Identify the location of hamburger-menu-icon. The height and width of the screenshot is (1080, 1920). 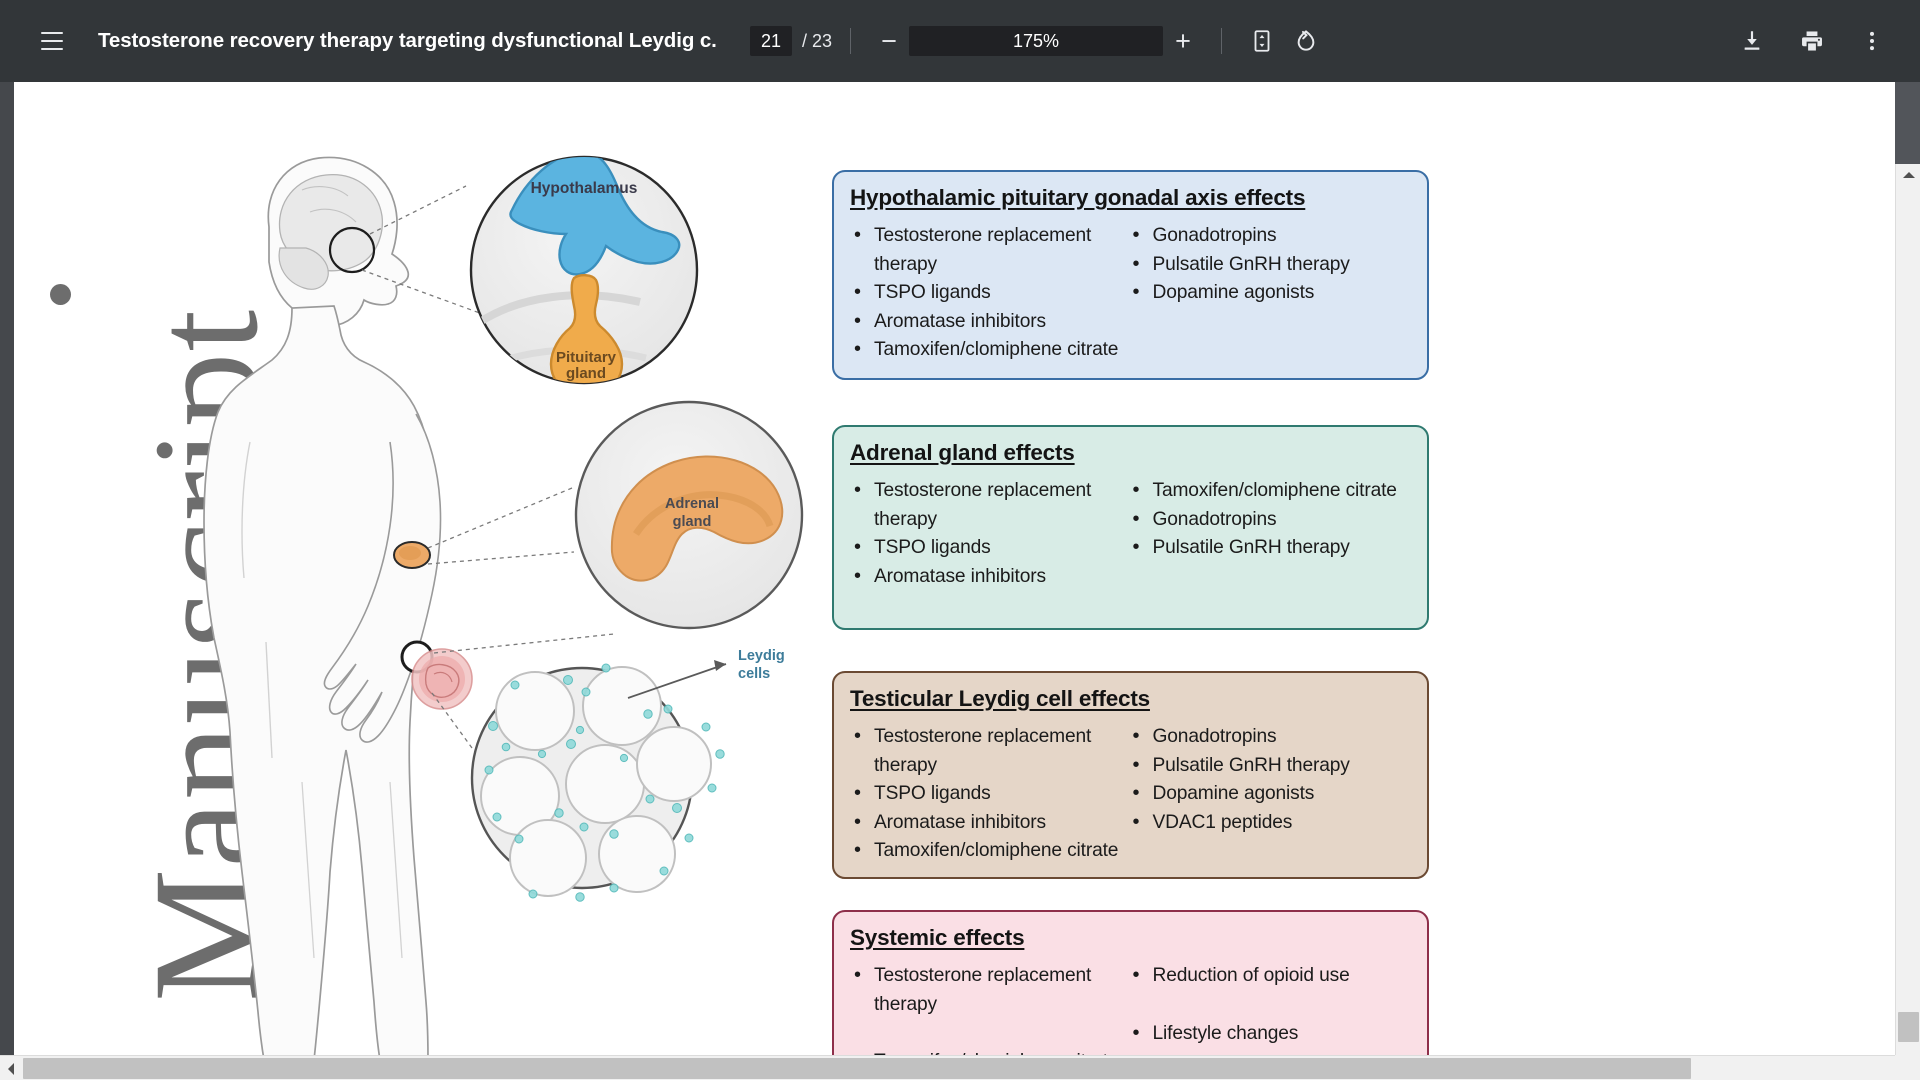
(52, 41).